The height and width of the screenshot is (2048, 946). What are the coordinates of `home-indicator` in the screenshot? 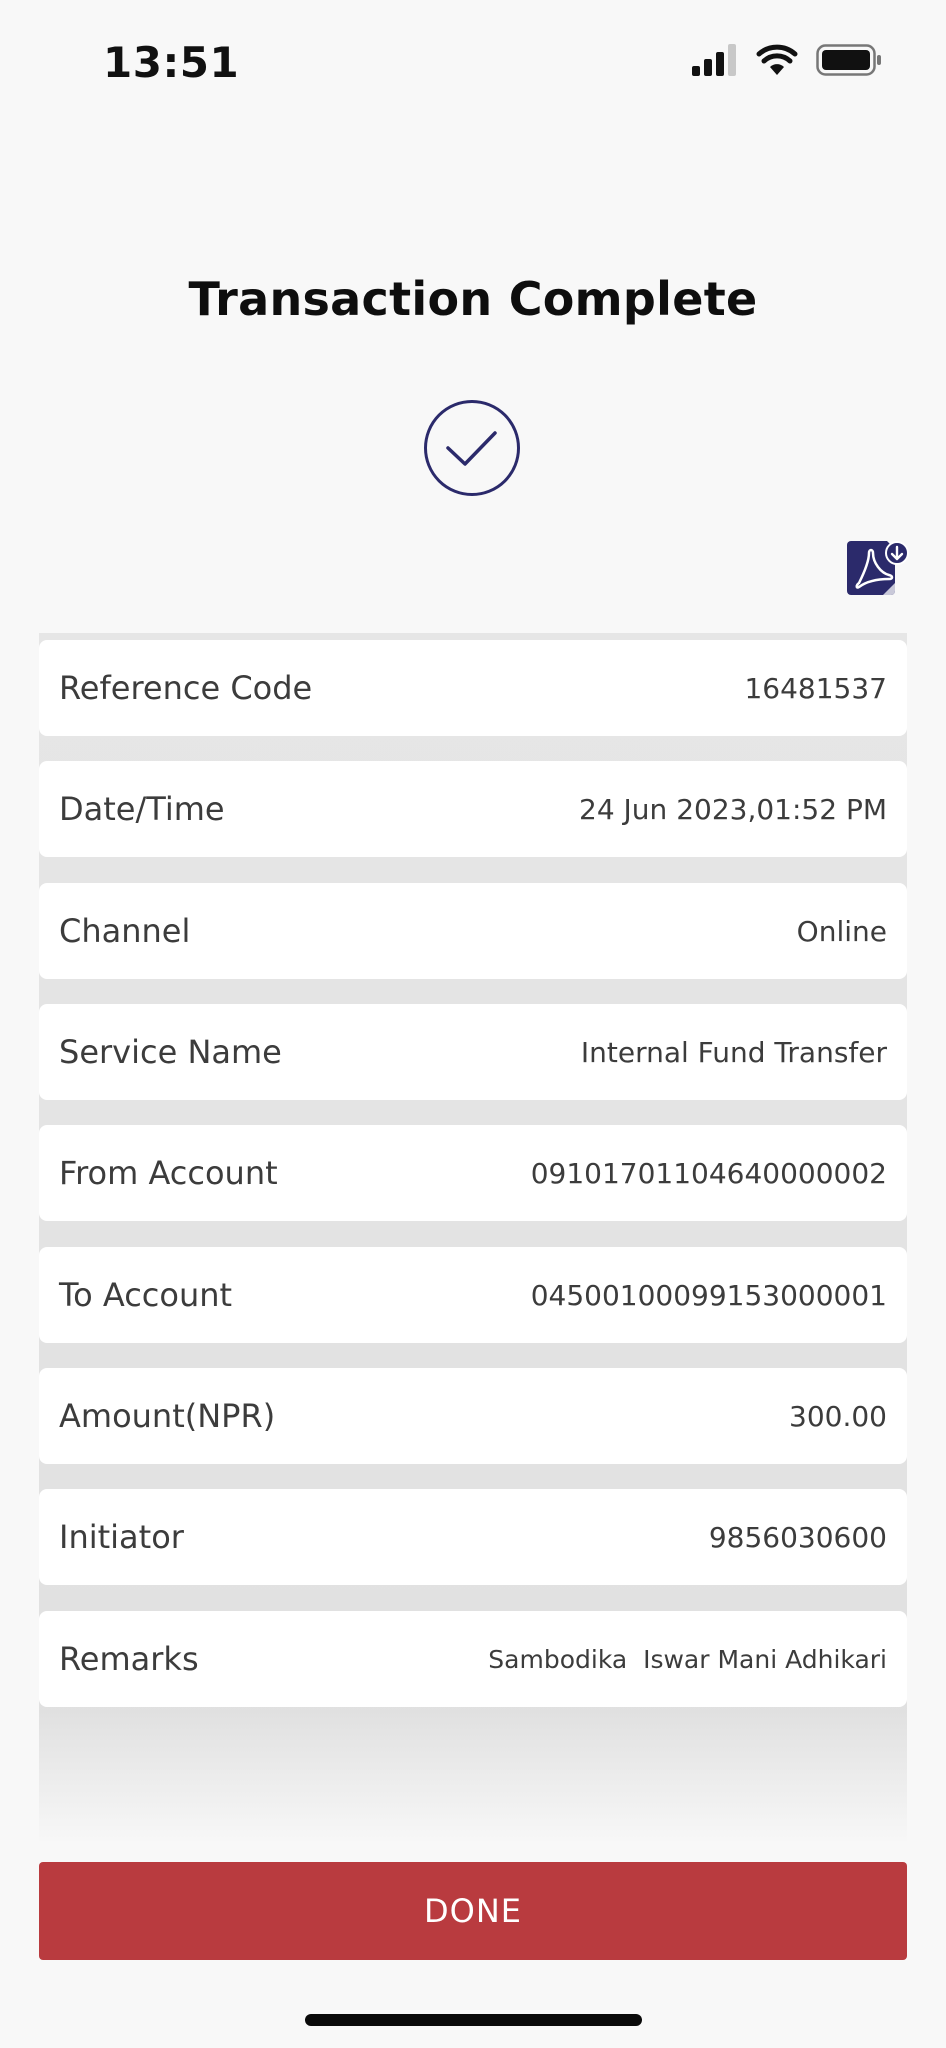 It's located at (473, 2020).